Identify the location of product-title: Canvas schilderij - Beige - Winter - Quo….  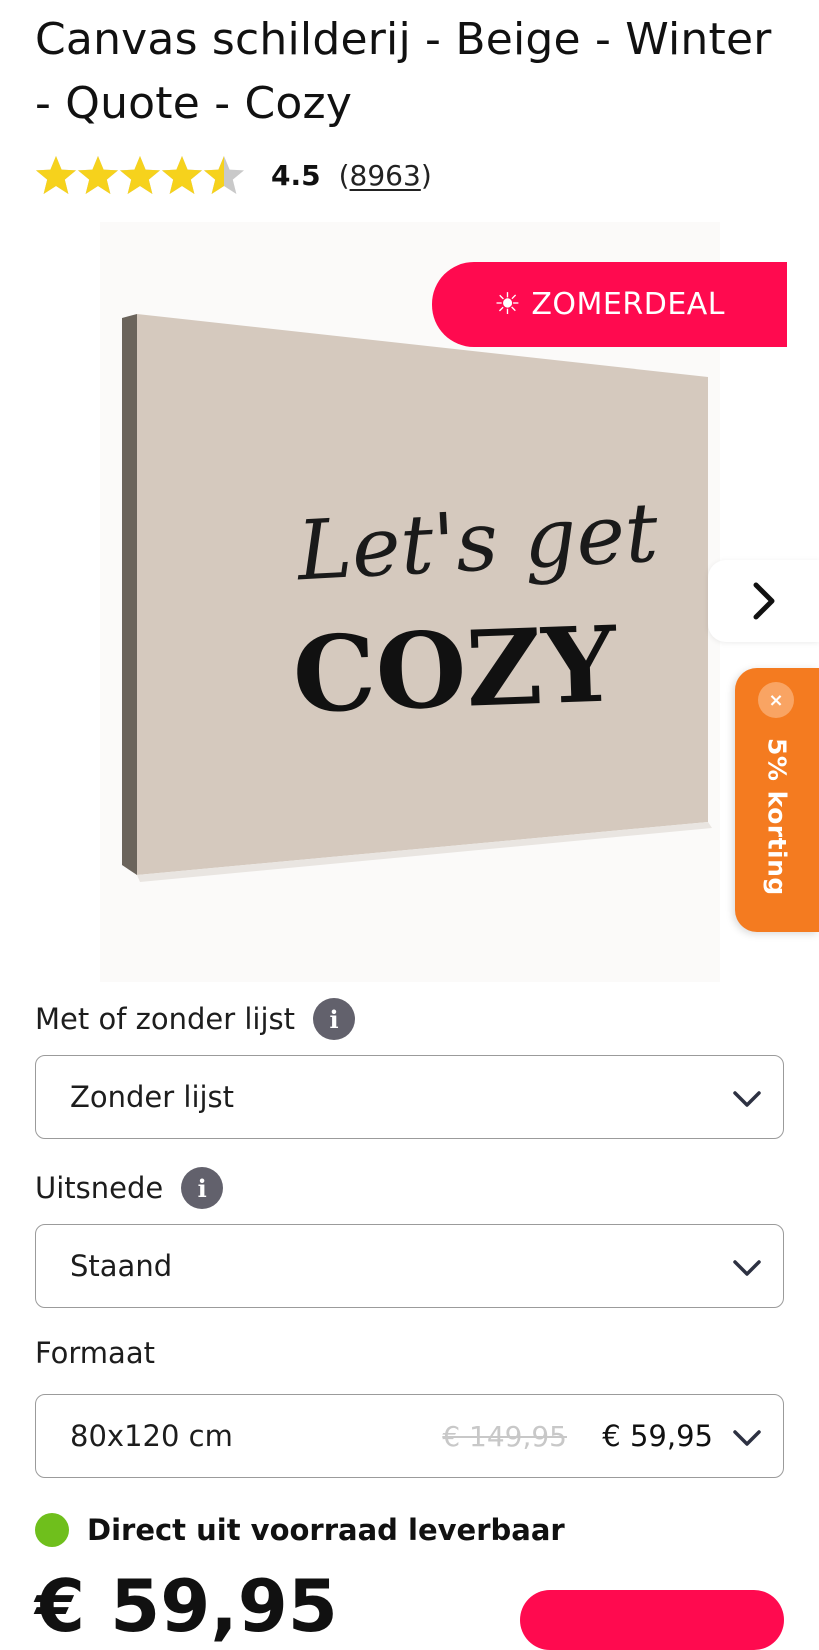
(403, 71).